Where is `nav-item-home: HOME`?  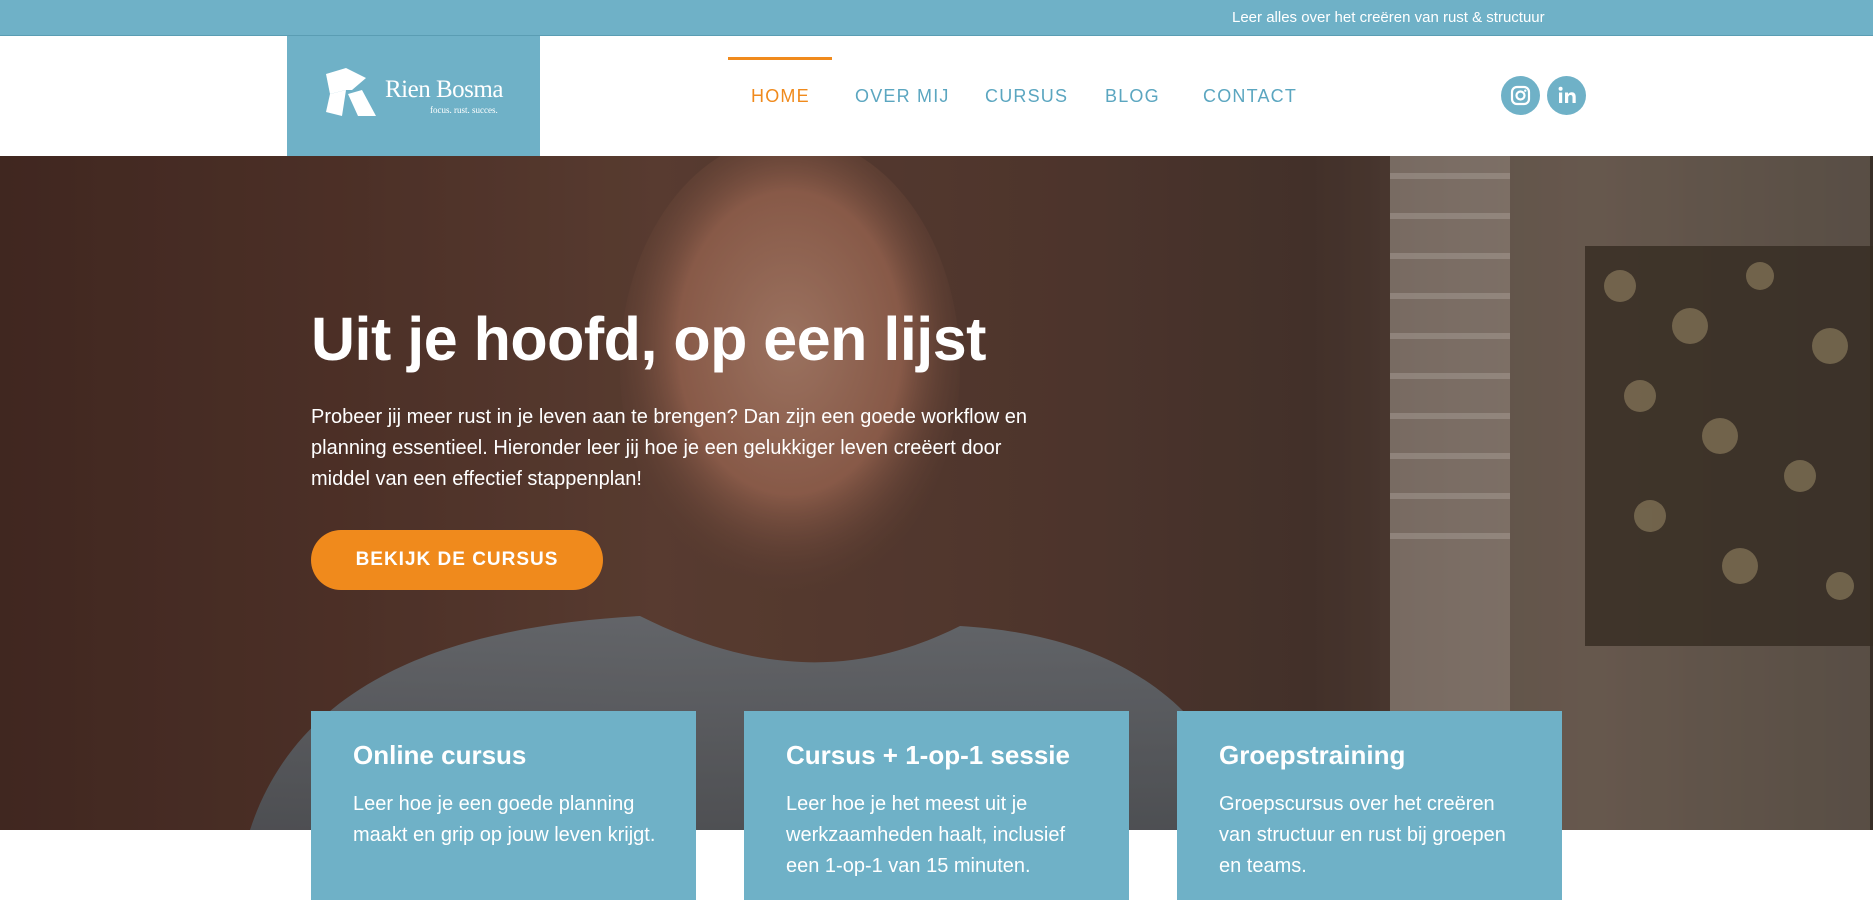 nav-item-home: HOME is located at coordinates (780, 96).